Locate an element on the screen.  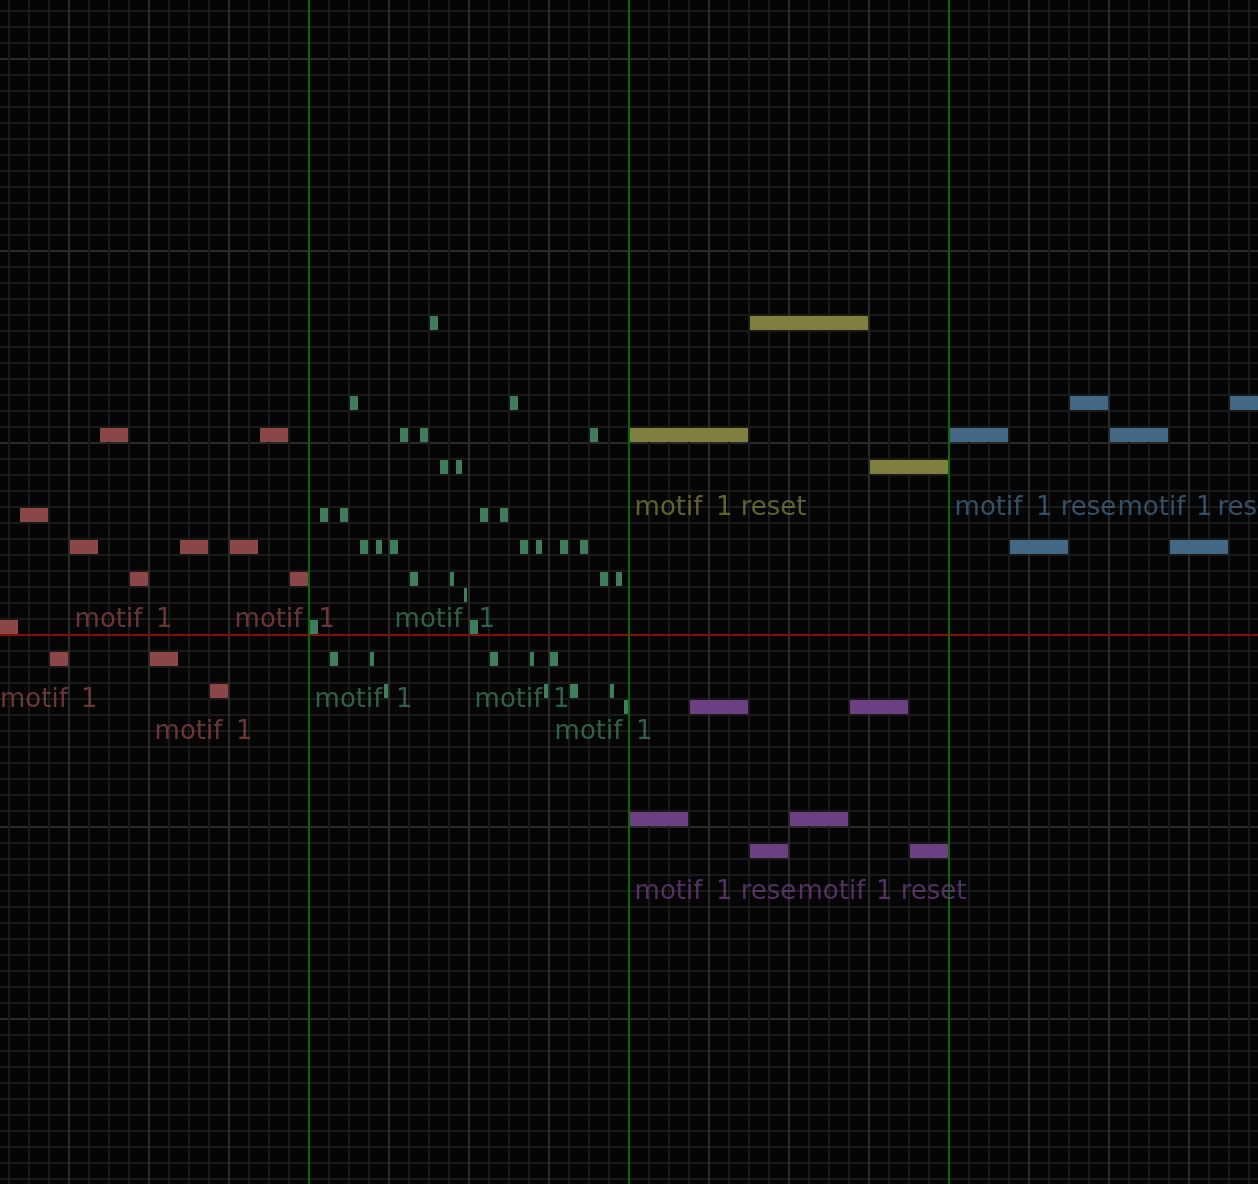
pattern-tag: reset is located at coordinates (773, 506).